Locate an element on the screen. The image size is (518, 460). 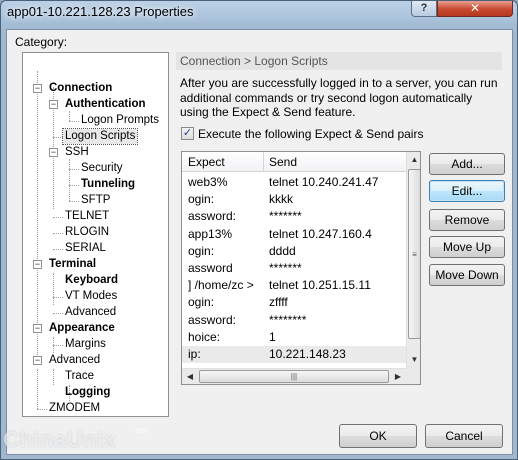
horizontal-scrollbar: ◀ ||| ▶ is located at coordinates (294, 376).